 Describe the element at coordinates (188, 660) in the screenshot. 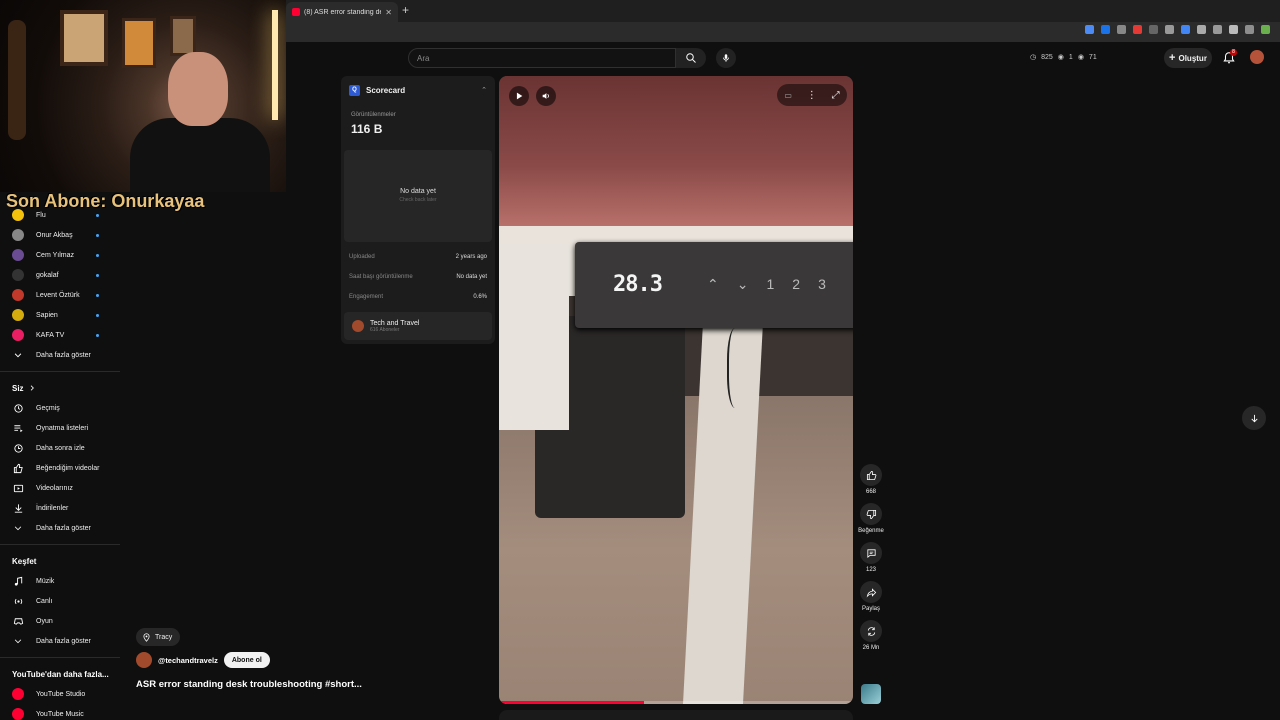

I see `channel-handle: @techandtravelz` at that location.